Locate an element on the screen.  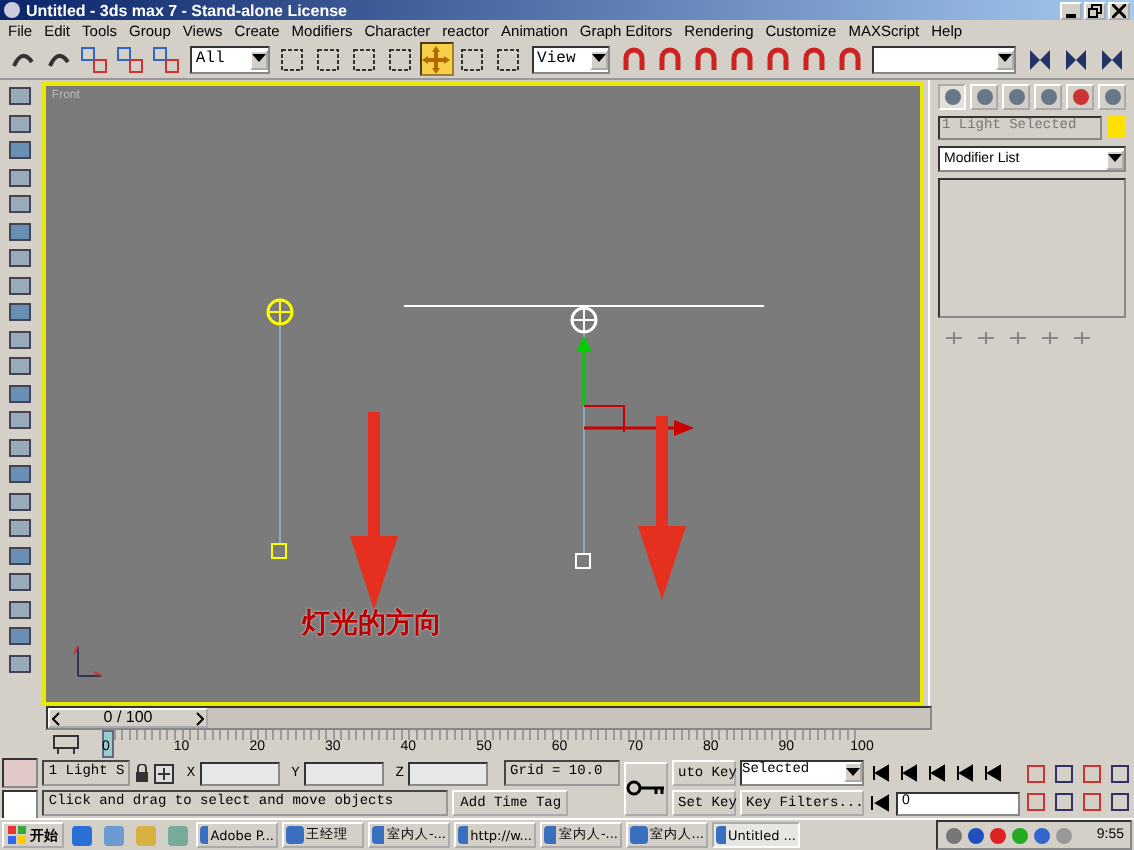
selection-filter-dropdown: All is located at coordinates (229, 59).